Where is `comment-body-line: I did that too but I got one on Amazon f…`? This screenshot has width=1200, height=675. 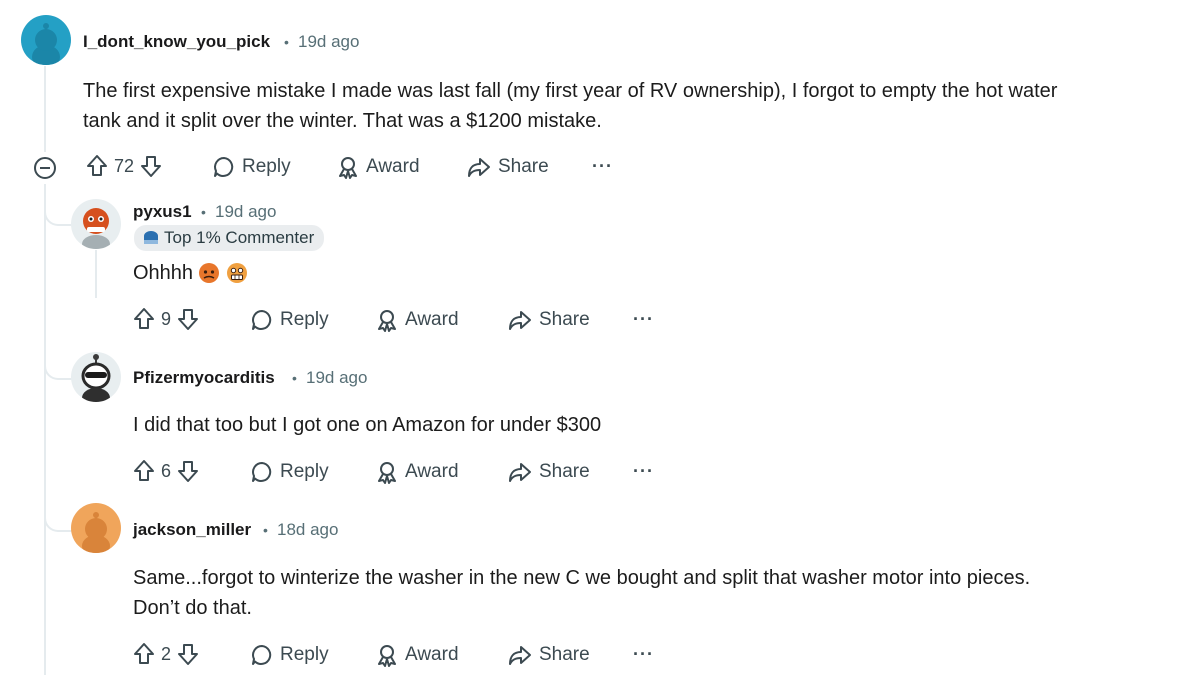
comment-body-line: I did that too but I got one on Amazon f… is located at coordinates (367, 425).